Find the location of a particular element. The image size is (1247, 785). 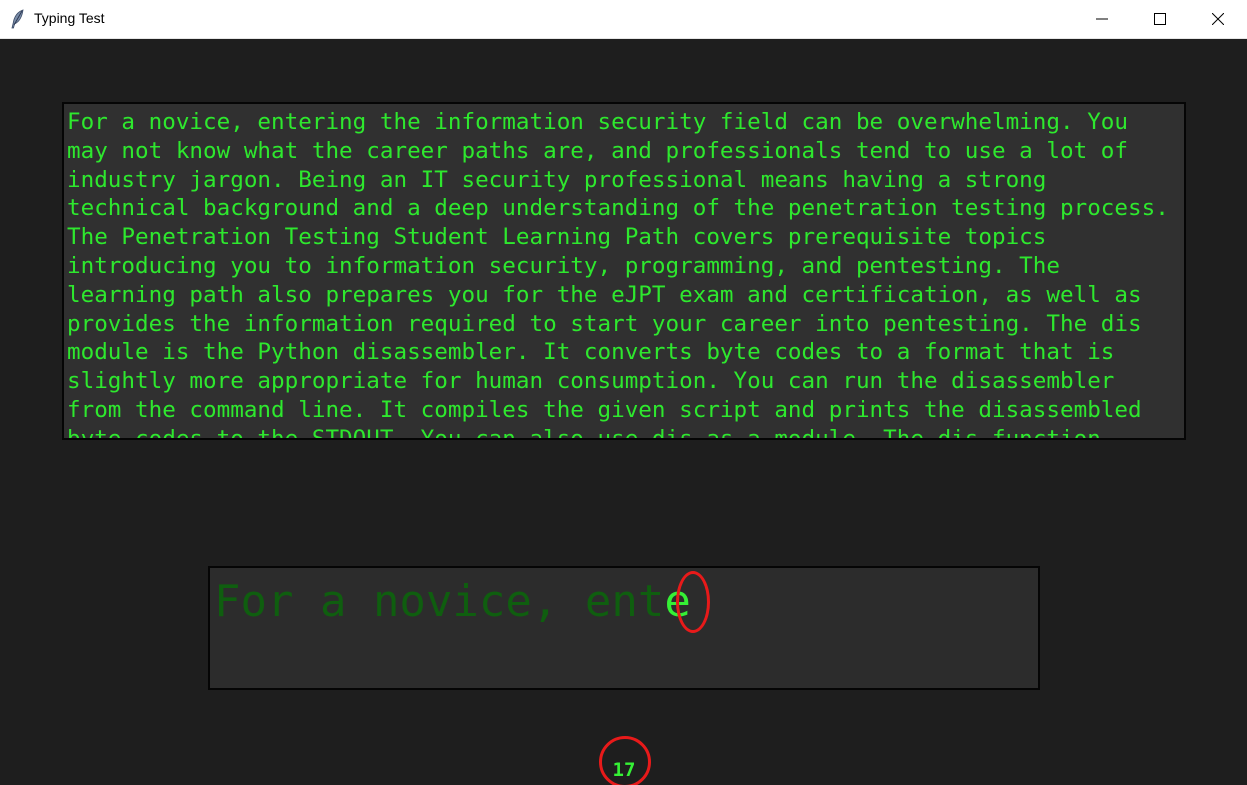

maximize-button is located at coordinates (1160, 19).